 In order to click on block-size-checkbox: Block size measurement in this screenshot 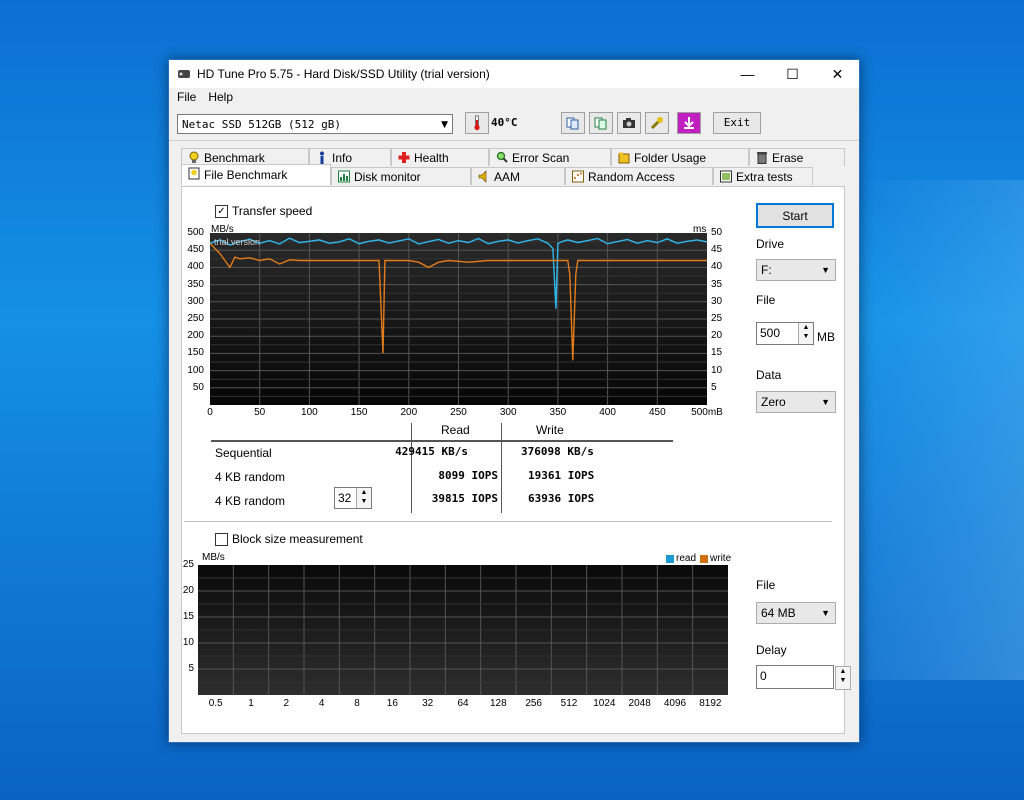, I will do `click(289, 539)`.